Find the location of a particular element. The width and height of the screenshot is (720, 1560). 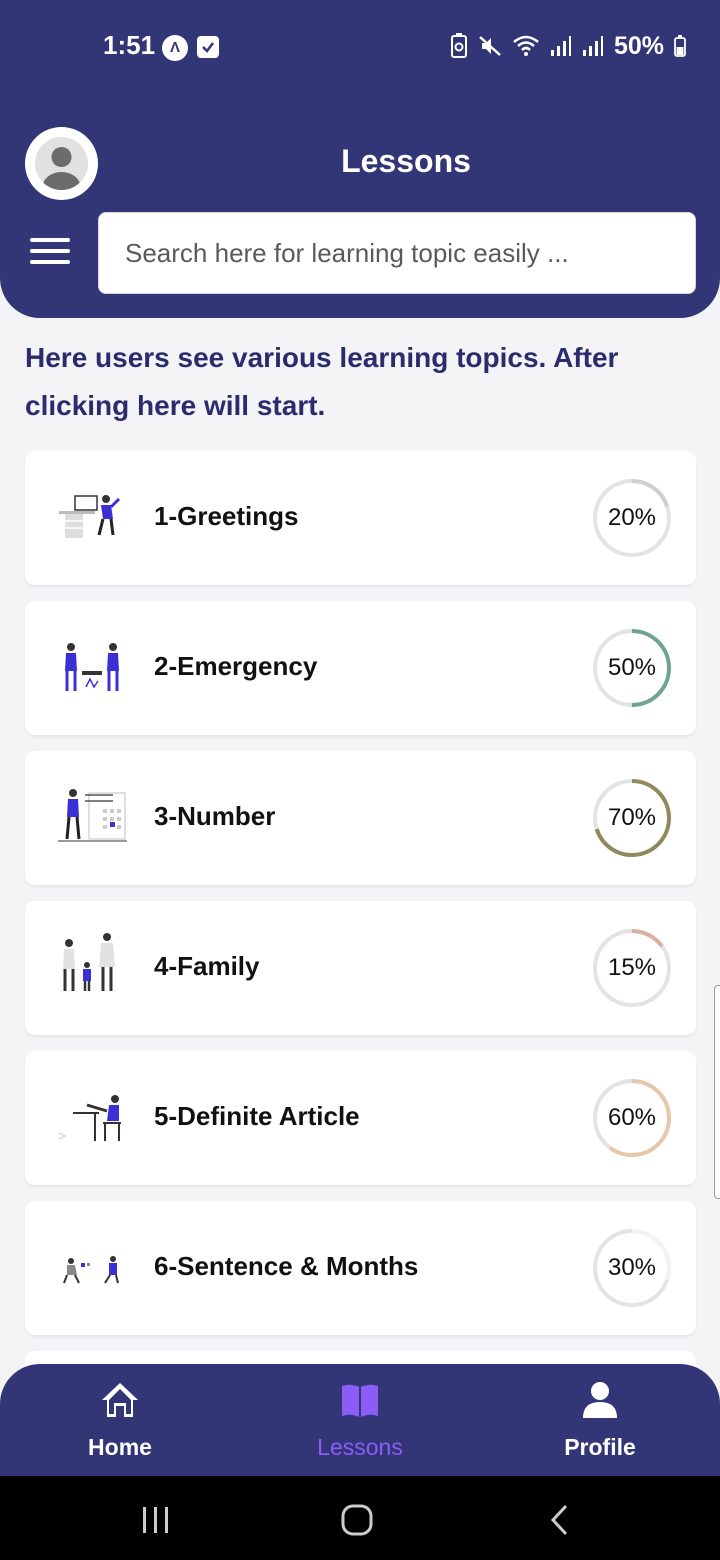

definite-article-illustration-icon is located at coordinates (89, 1118).